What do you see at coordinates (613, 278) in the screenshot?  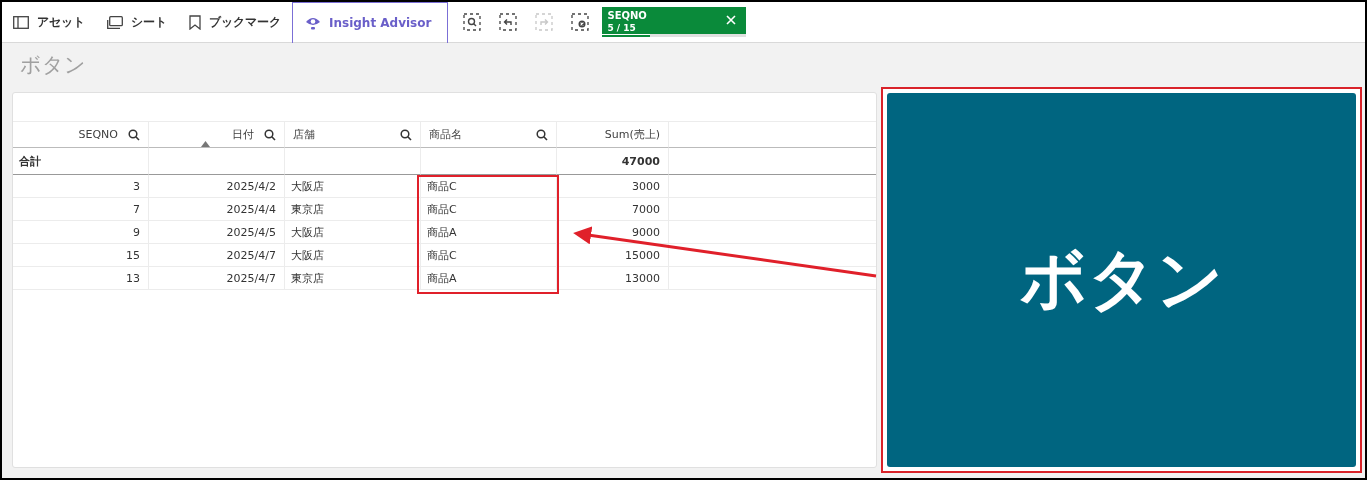 I see `table-cell: 13000` at bounding box center [613, 278].